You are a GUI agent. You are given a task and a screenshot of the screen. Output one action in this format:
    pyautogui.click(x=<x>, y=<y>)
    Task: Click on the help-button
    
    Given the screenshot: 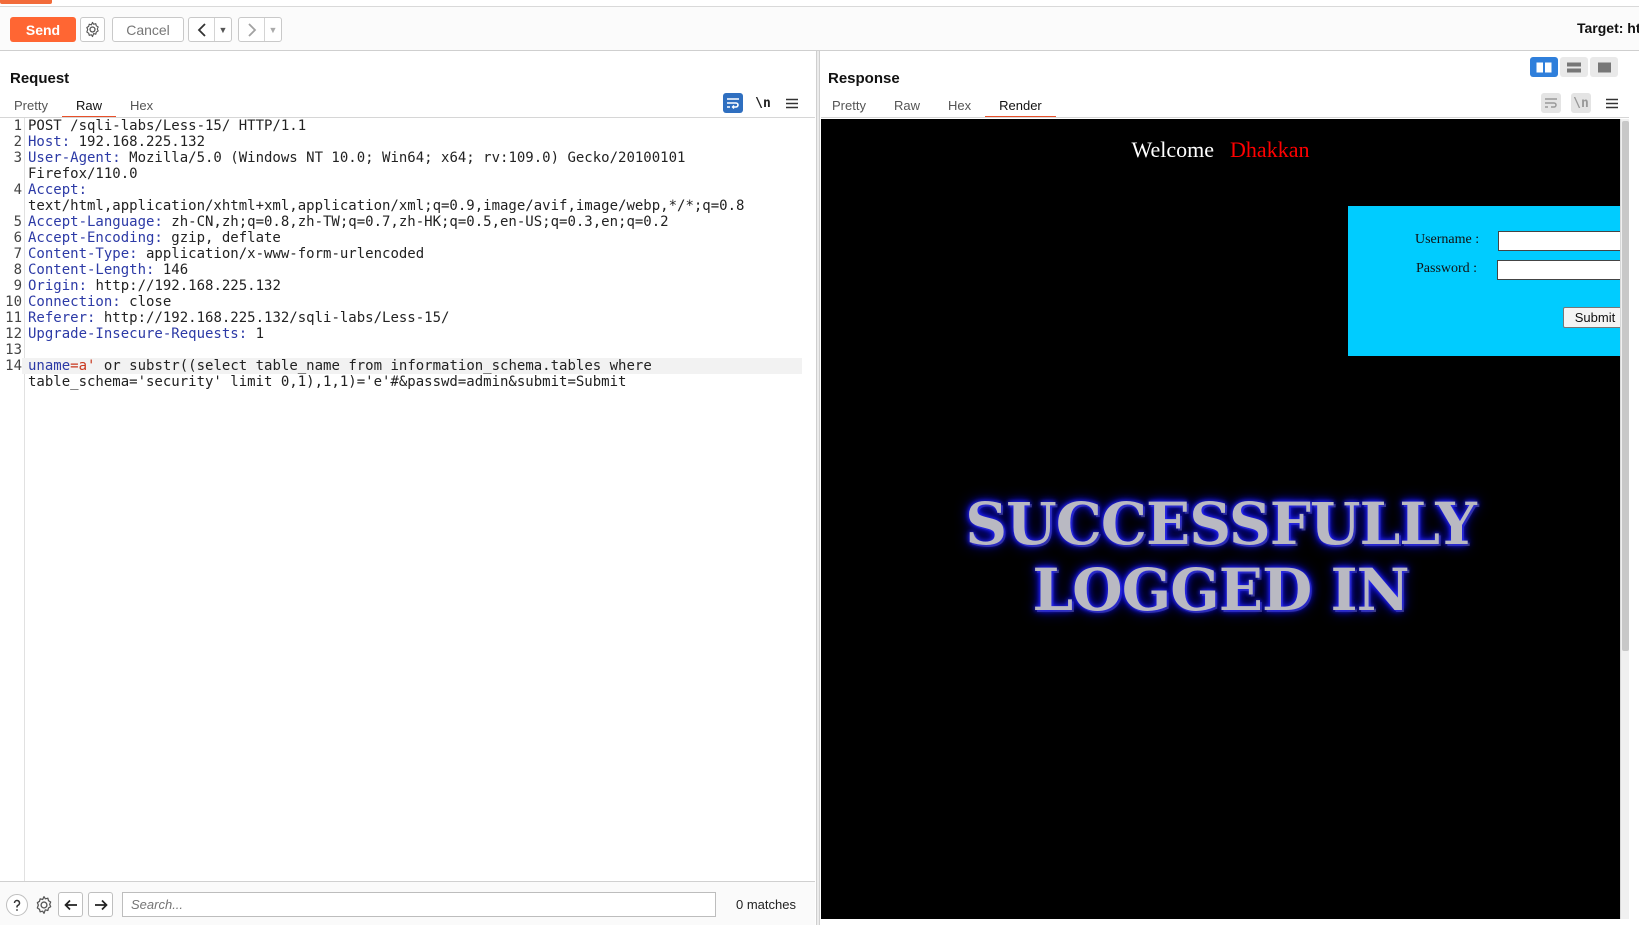 What is the action you would take?
    pyautogui.click(x=17, y=905)
    